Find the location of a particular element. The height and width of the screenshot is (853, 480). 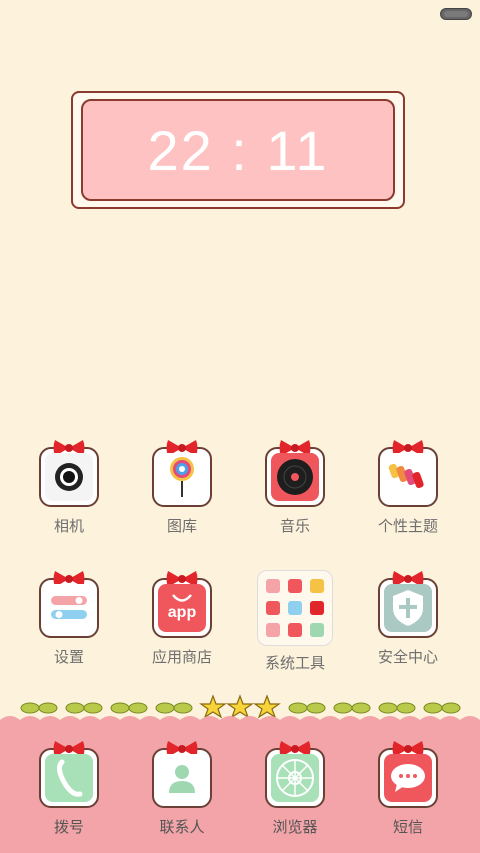

app-label: 安全中心 is located at coordinates (407, 657).